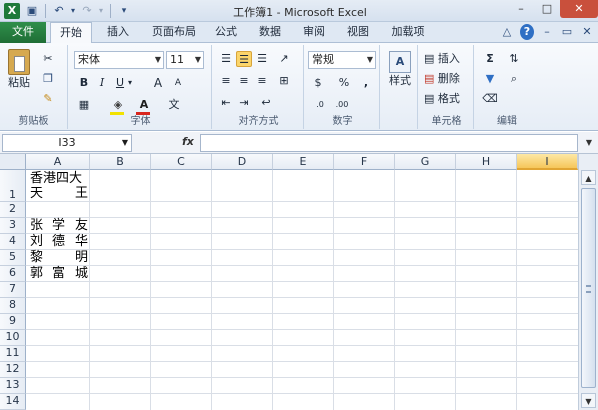  I want to click on percent-button: %, so click(344, 83).